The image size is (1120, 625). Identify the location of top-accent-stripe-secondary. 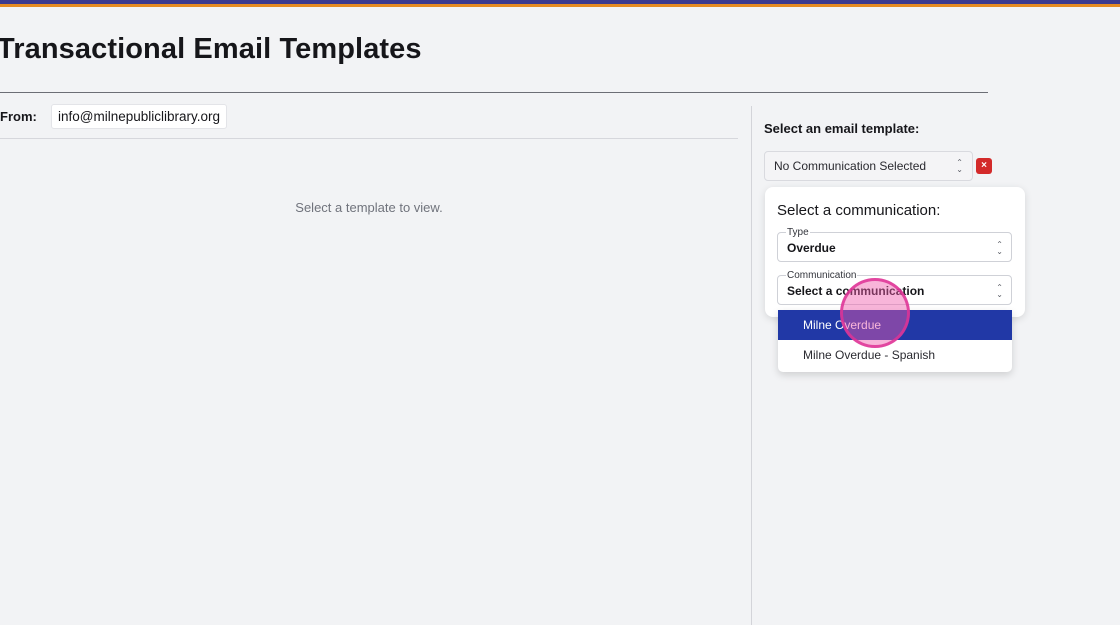
(560, 5).